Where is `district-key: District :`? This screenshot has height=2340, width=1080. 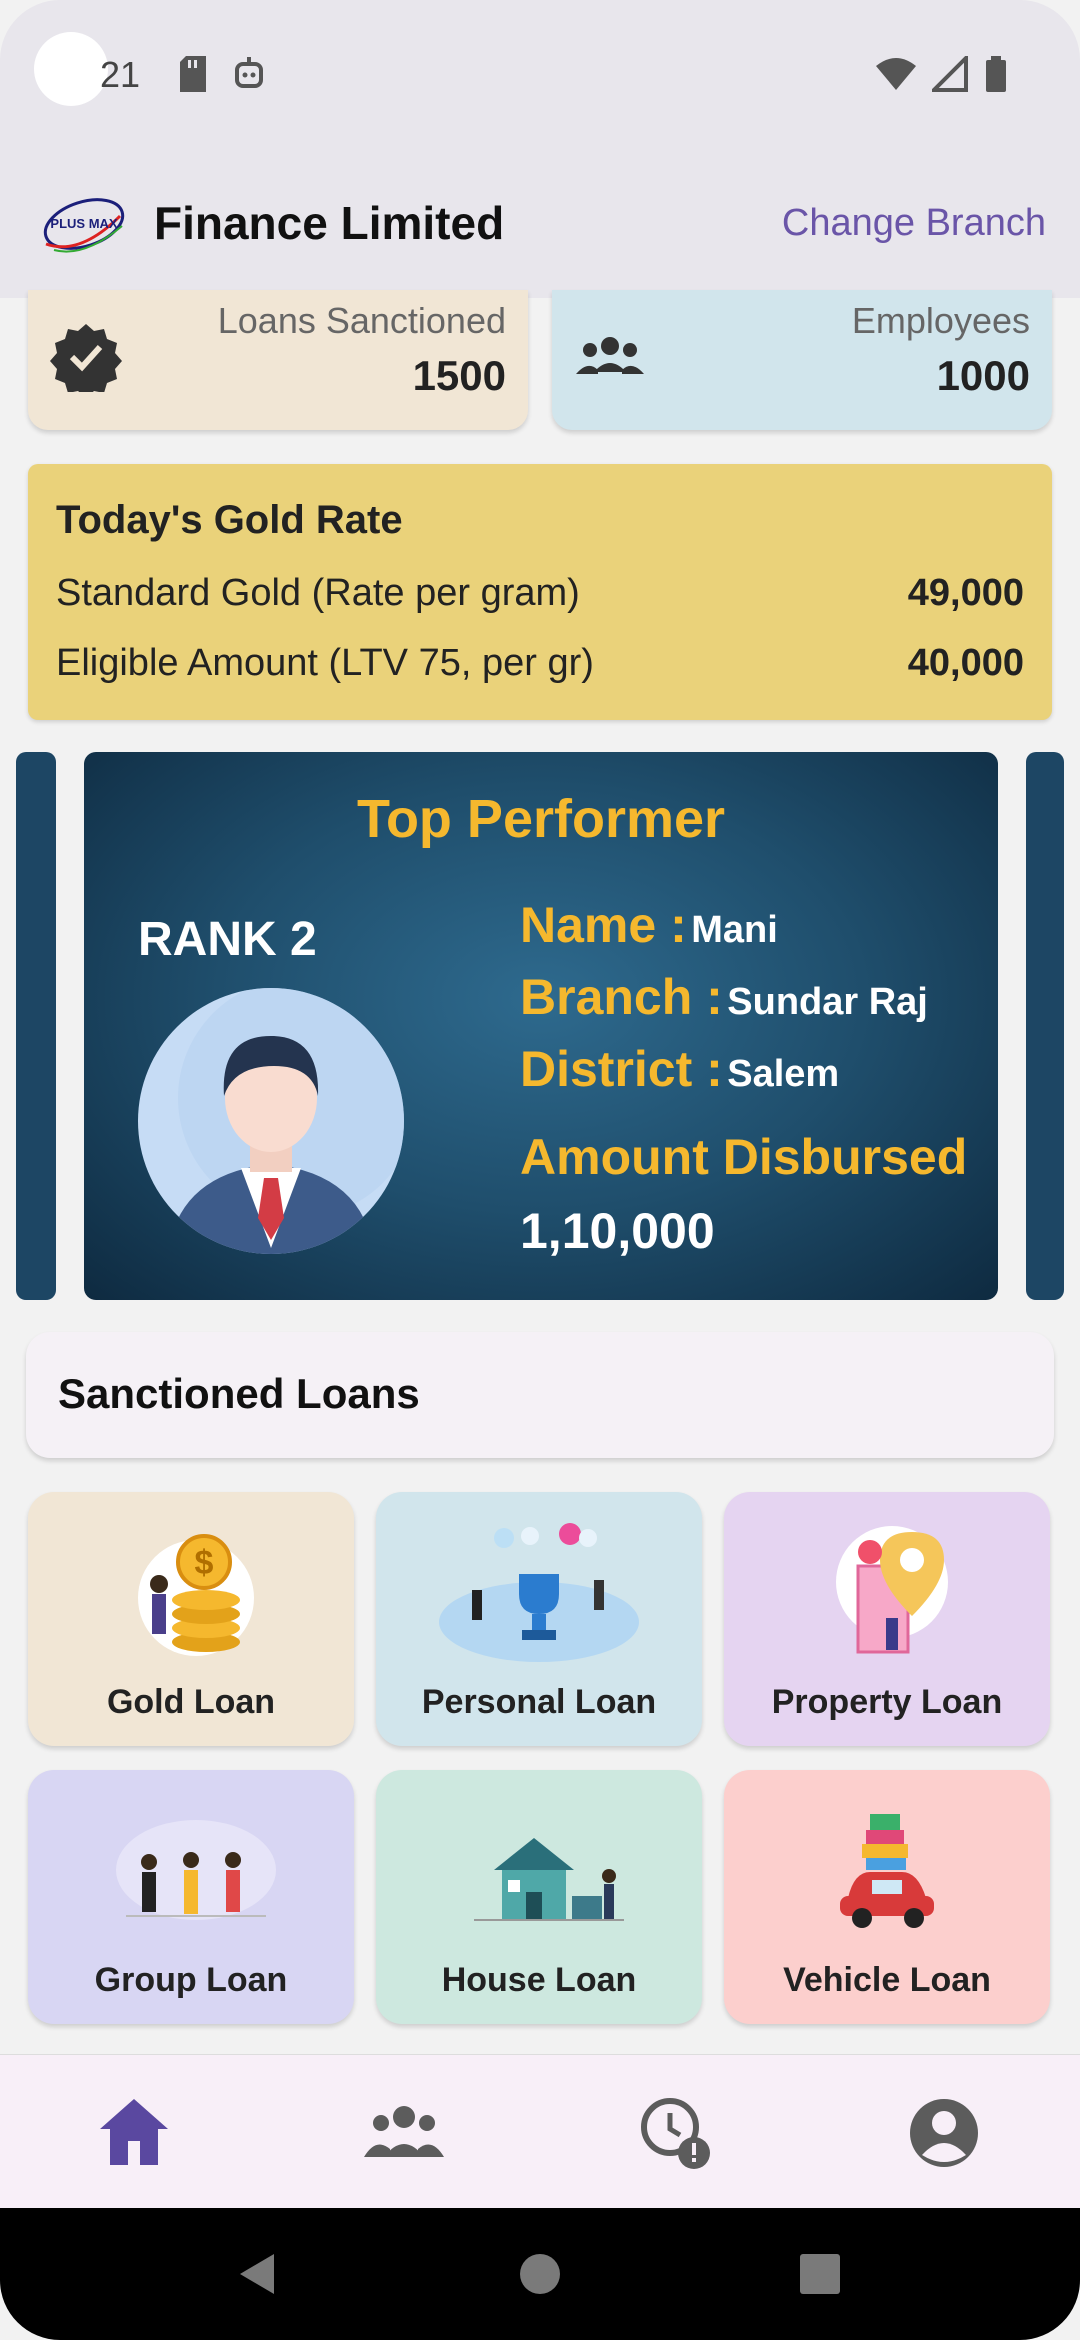
district-key: District : is located at coordinates (621, 1069).